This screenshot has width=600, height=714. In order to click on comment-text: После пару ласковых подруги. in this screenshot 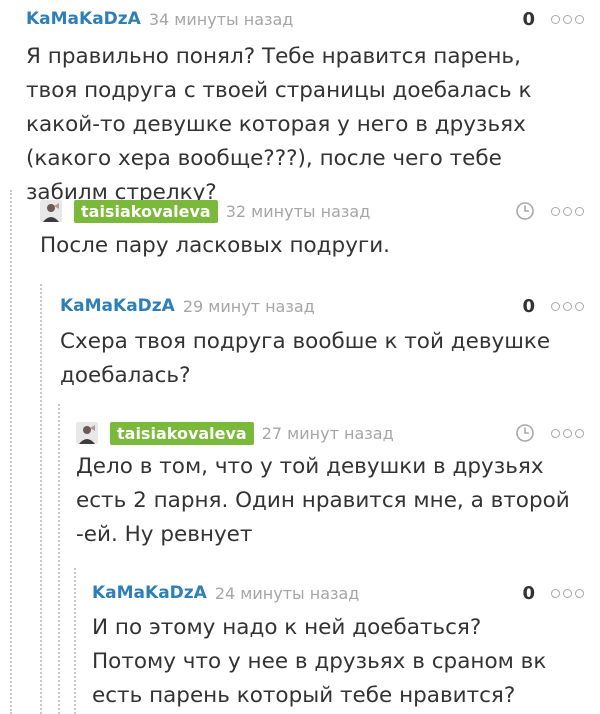, I will do `click(215, 245)`.